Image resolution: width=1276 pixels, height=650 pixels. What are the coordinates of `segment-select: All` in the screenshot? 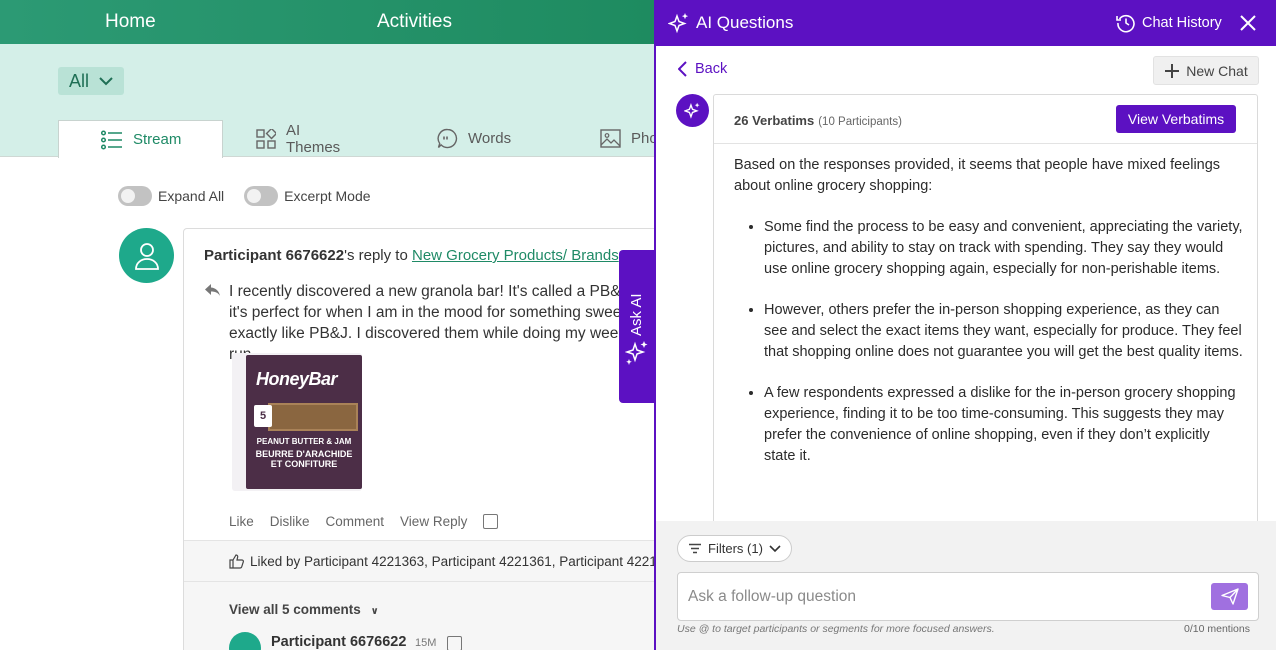 It's located at (91, 81).